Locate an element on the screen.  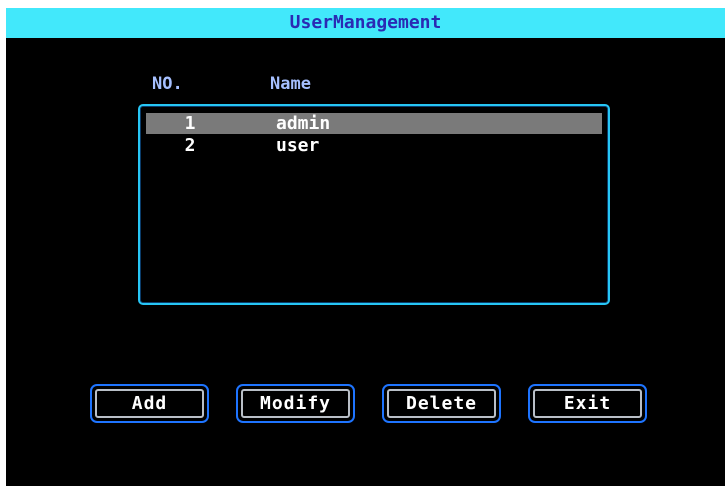
delete-button-label: Delete is located at coordinates (441, 403).